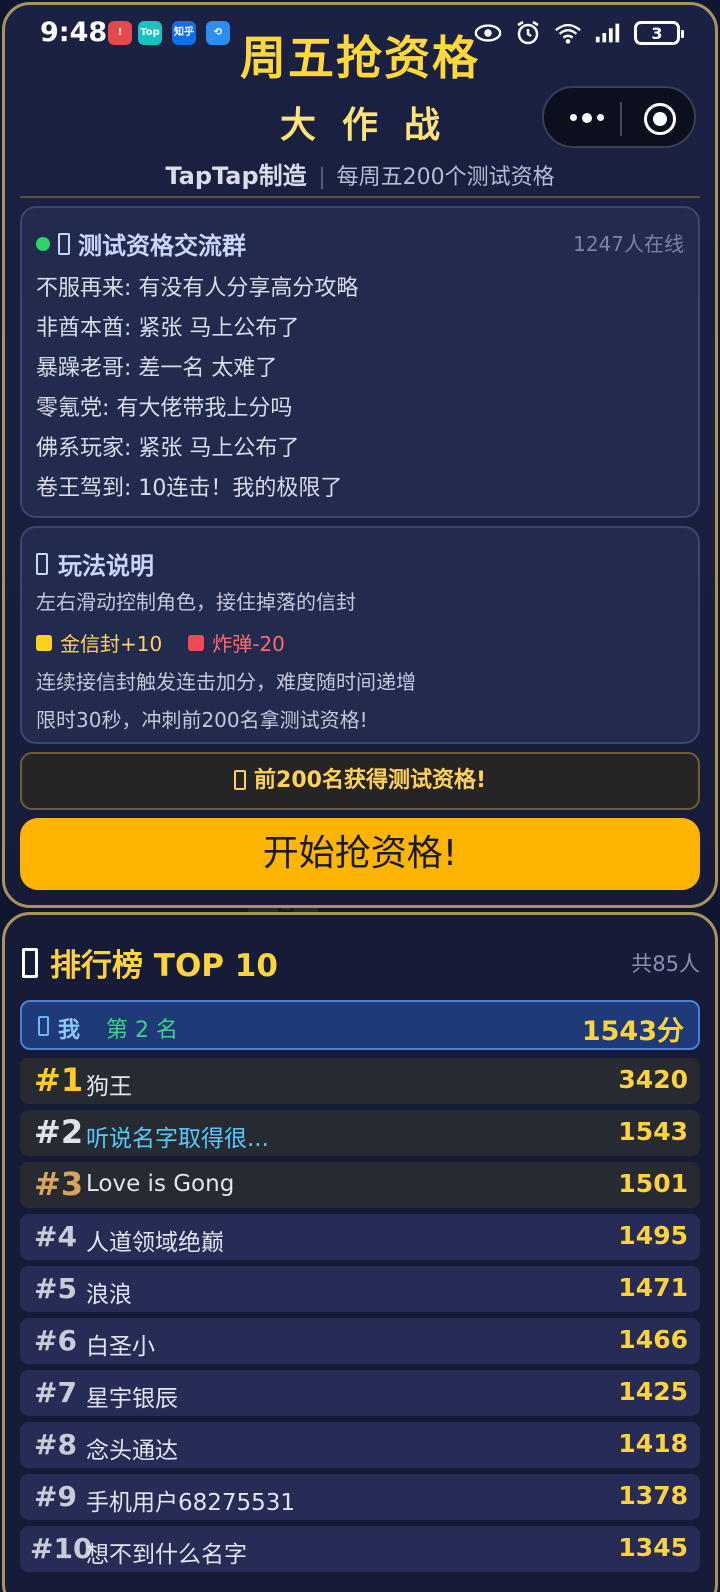 This screenshot has width=720, height=1592. What do you see at coordinates (653, 1443) in the screenshot?
I see `player-score: 1418` at bounding box center [653, 1443].